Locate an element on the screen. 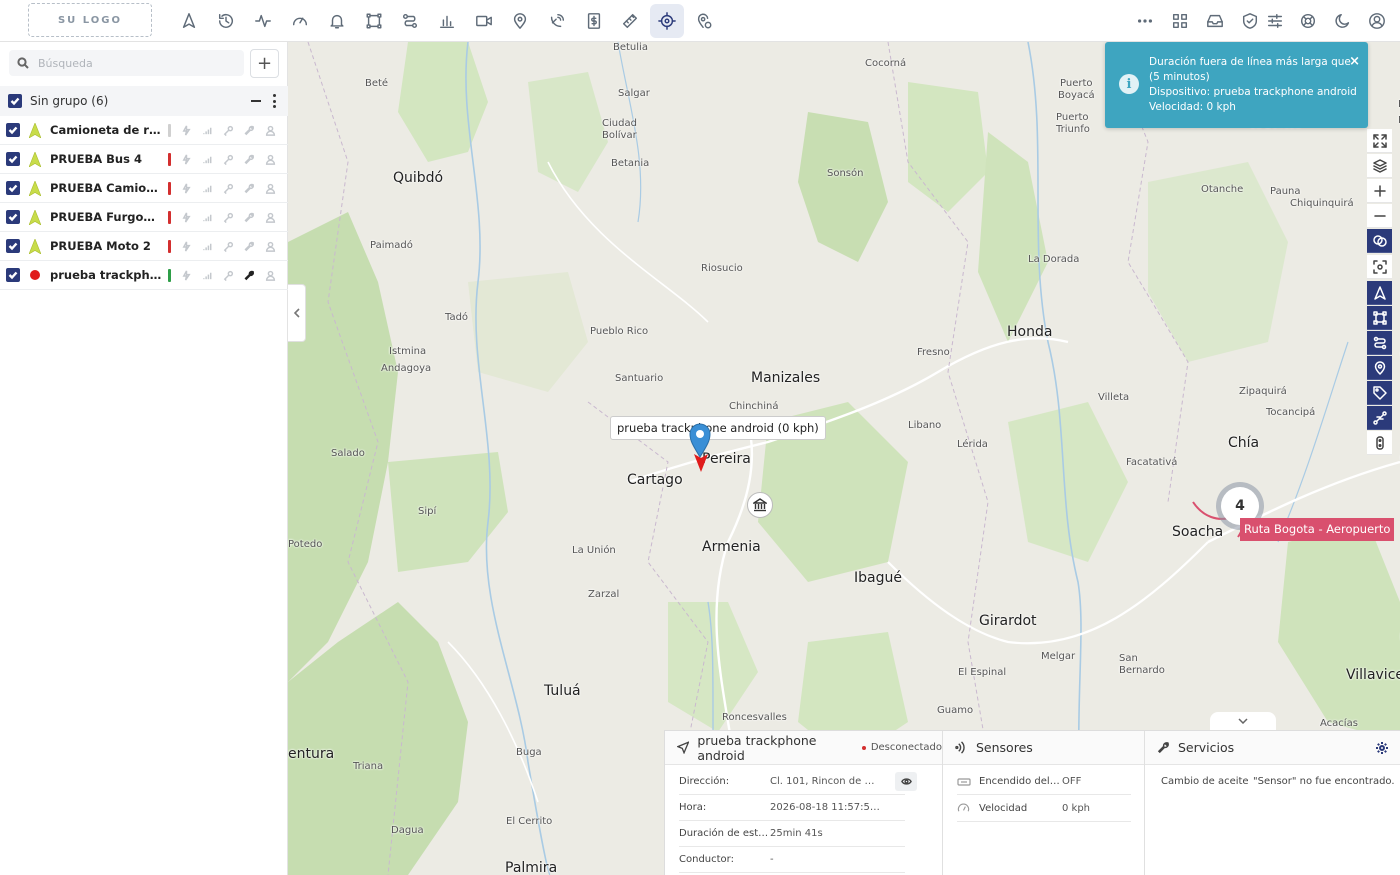 The width and height of the screenshot is (1400, 875). help-lifebuoy-icon is located at coordinates (1308, 21).